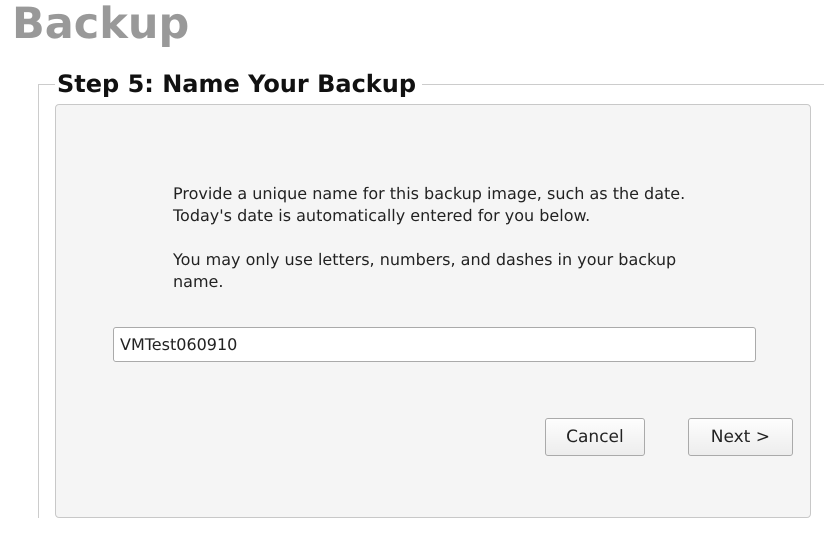 Image resolution: width=824 pixels, height=549 pixels. What do you see at coordinates (425, 271) in the screenshot?
I see `instruction-text: You may only use letters, numbers, and dashes in your backup name.` at bounding box center [425, 271].